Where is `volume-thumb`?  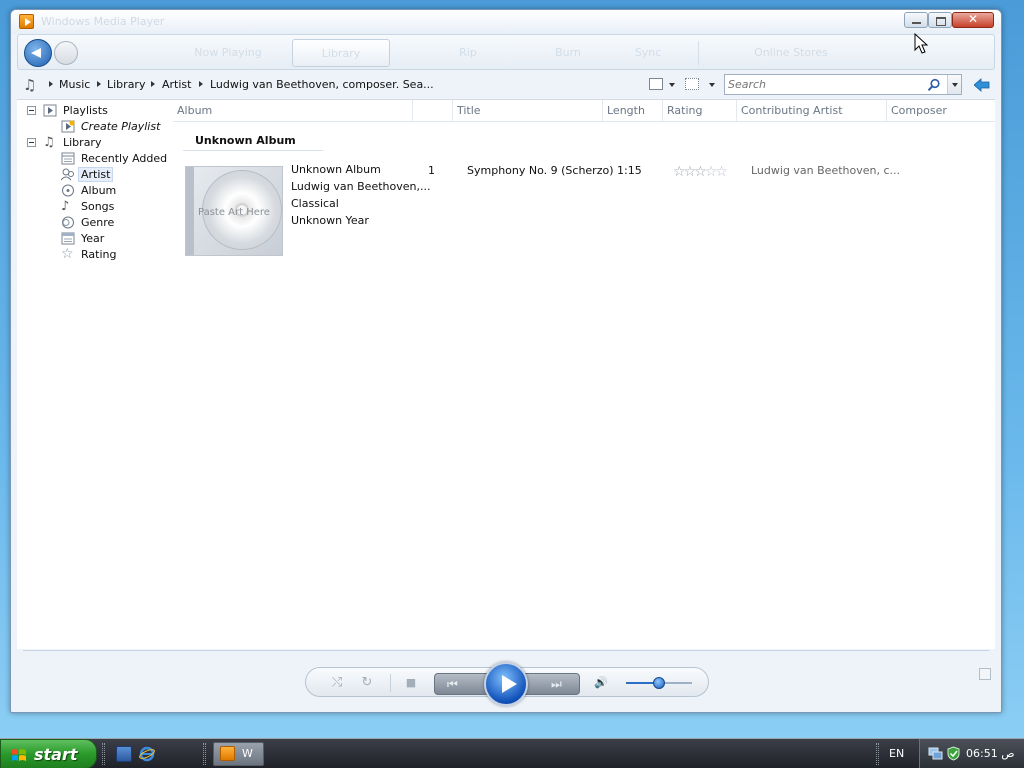
volume-thumb is located at coordinates (659, 683).